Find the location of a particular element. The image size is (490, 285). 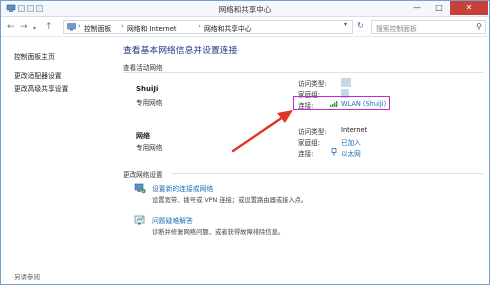

maximize-button: □ is located at coordinates (439, 8).